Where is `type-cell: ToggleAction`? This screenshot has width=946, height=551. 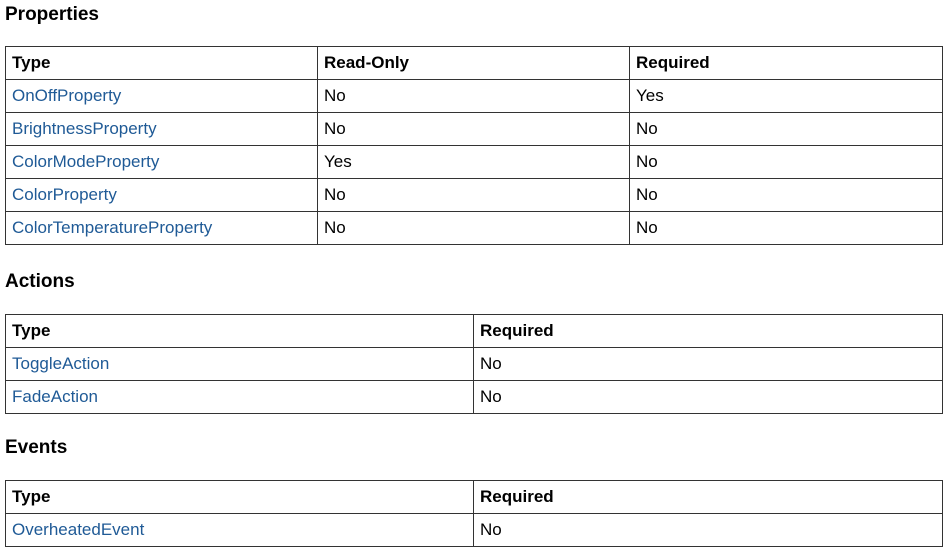 type-cell: ToggleAction is located at coordinates (239, 364).